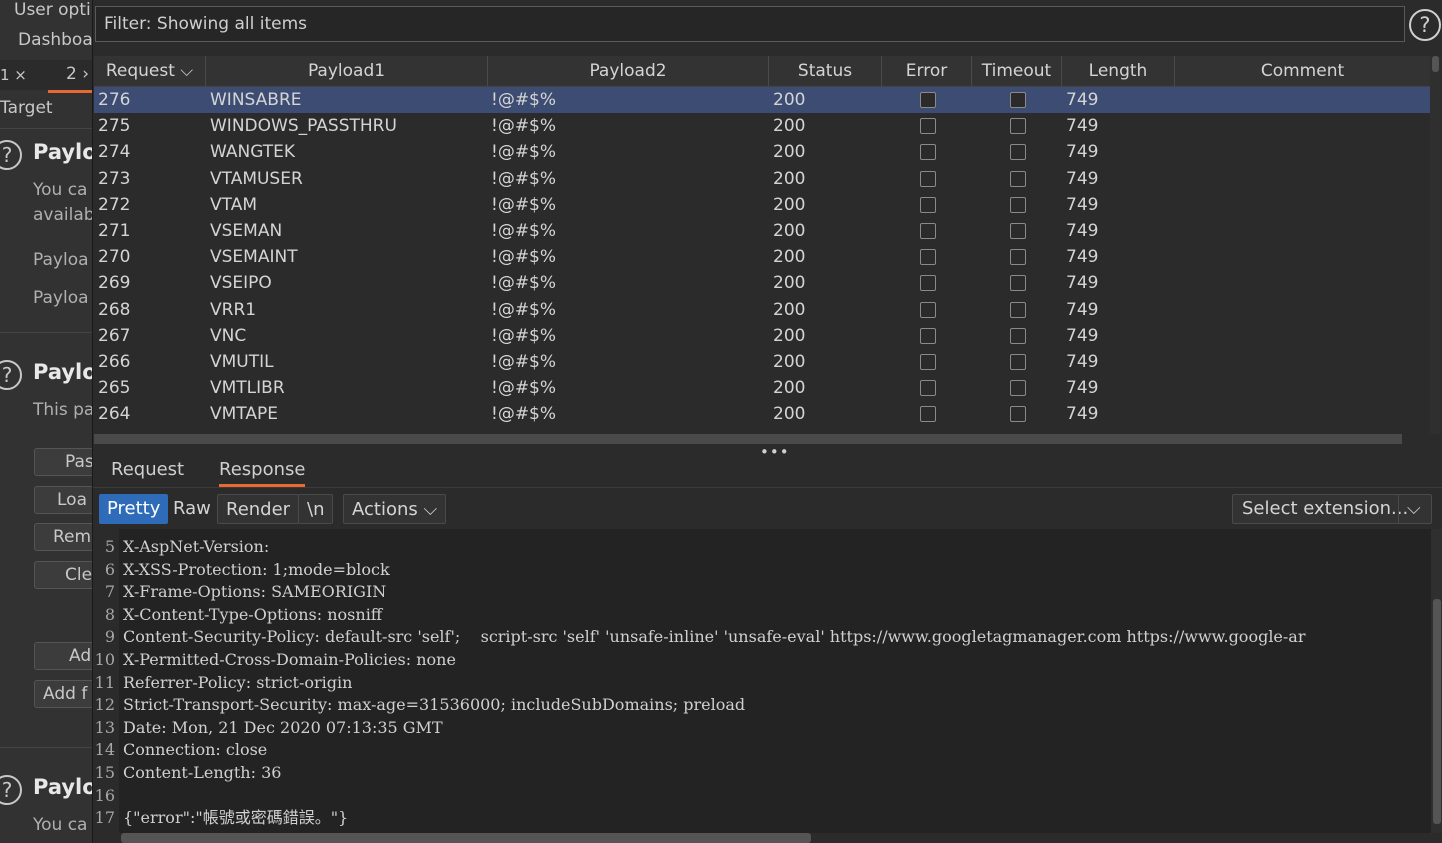  I want to click on column-header-comment: Comment, so click(1302, 71).